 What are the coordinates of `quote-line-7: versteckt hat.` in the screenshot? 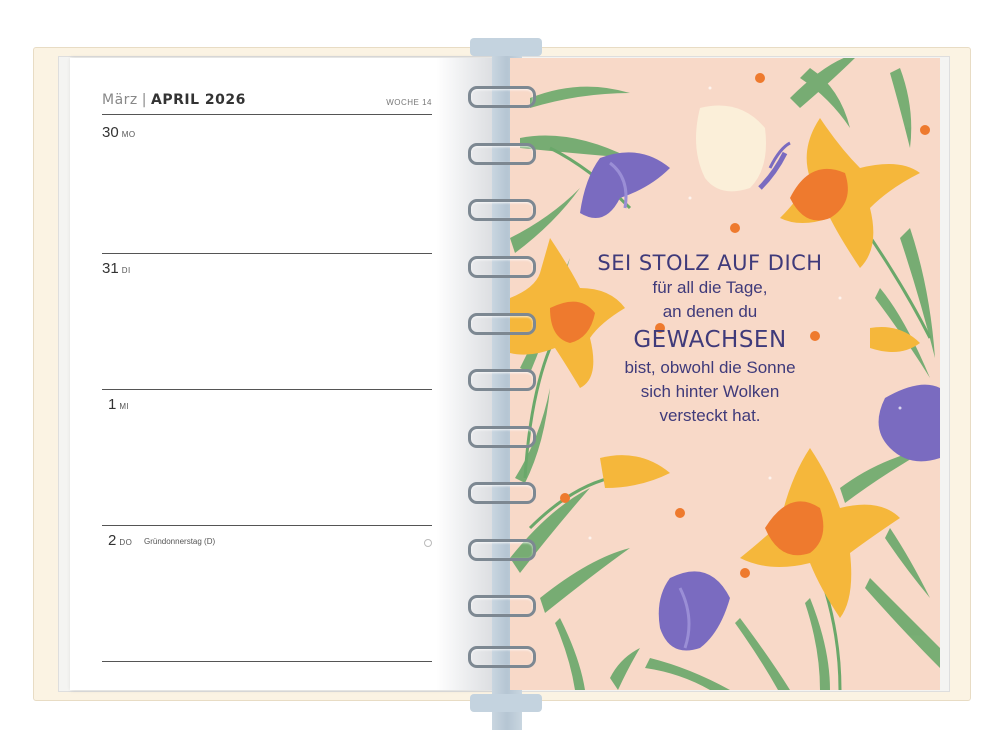 It's located at (710, 415).